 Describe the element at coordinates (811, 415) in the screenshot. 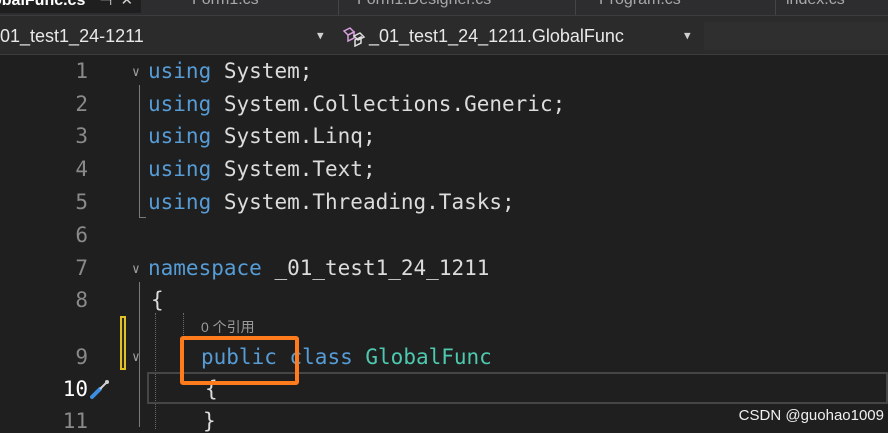

I see `watermark: CSDN @guohao1009` at that location.